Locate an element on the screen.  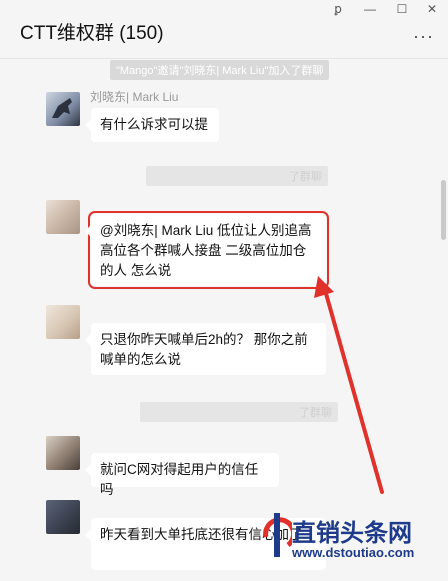
watermark-logo: 直销头条网 www.dstoutiao.com is located at coordinates (355, 543).